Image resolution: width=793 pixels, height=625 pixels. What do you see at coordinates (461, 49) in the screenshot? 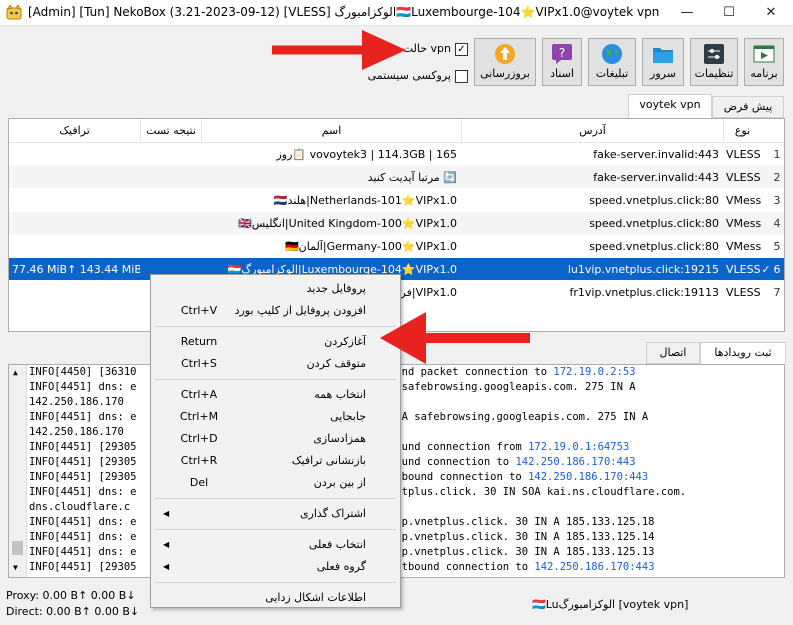
I see `vpn-mode-check-box: ✓` at bounding box center [461, 49].